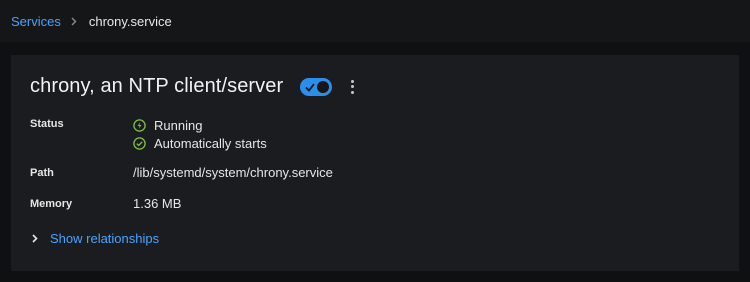 The height and width of the screenshot is (282, 750). What do you see at coordinates (42, 173) in the screenshot?
I see `path-label: Path` at bounding box center [42, 173].